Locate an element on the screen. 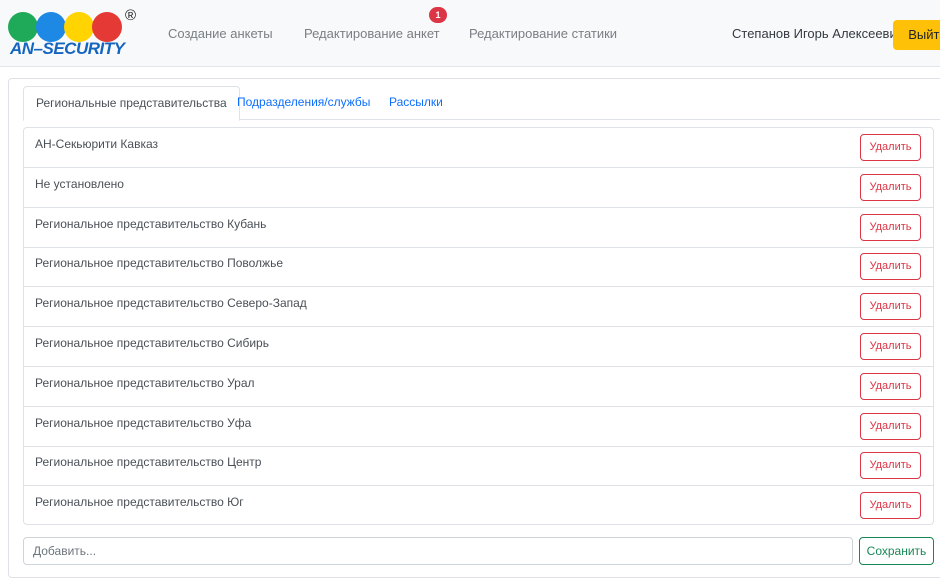 The height and width of the screenshot is (578, 940). list-item: АН-Секьюрити Кавказ Удалить is located at coordinates (478, 148).